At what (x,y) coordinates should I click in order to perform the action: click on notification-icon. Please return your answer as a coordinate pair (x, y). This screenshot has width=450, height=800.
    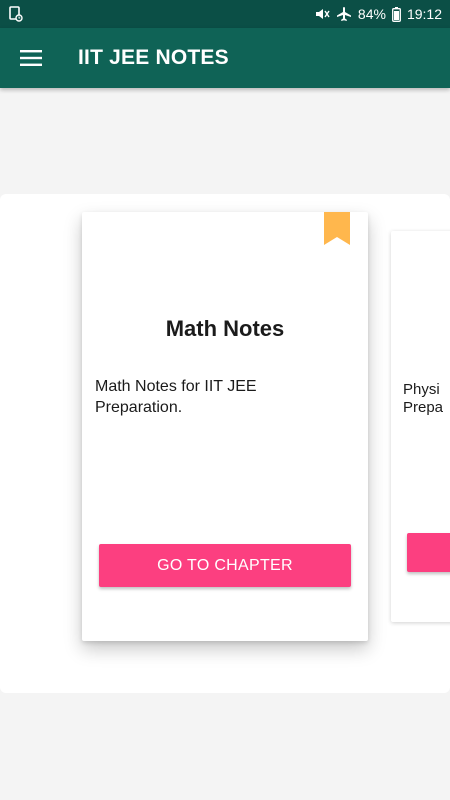
    Looking at the image, I should click on (16, 14).